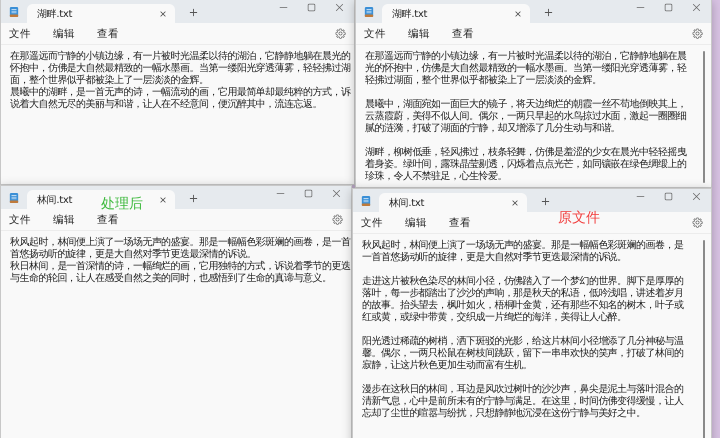 The width and height of the screenshot is (720, 438). What do you see at coordinates (181, 99) in the screenshot?
I see `text-paragraph: 晨曦中的湖畔，是一首无声的诗，一幅流动的画，它用最简单却最纯粹的方式，诉说着大自然无尽的美丽与和谐，让人在不经意间，便沉醉其中，流连忘返。` at bounding box center [181, 99].